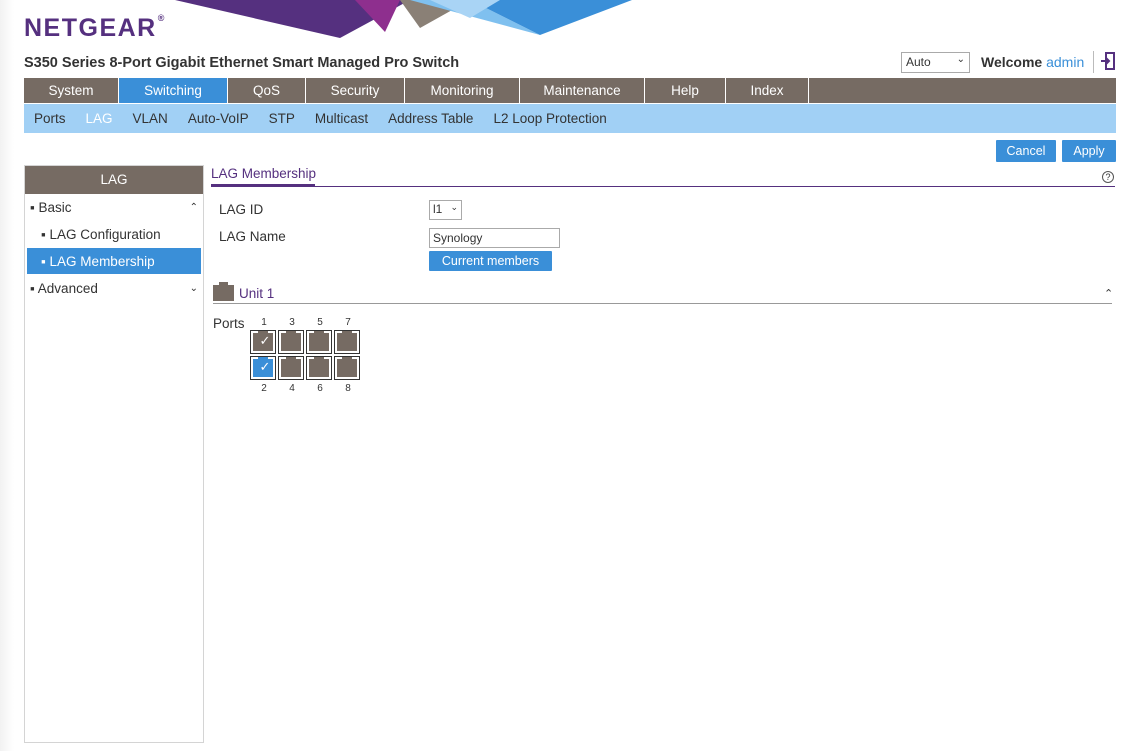 Image resolution: width=1133 pixels, height=751 pixels. I want to click on header-banner-graphic, so click(403, 19).